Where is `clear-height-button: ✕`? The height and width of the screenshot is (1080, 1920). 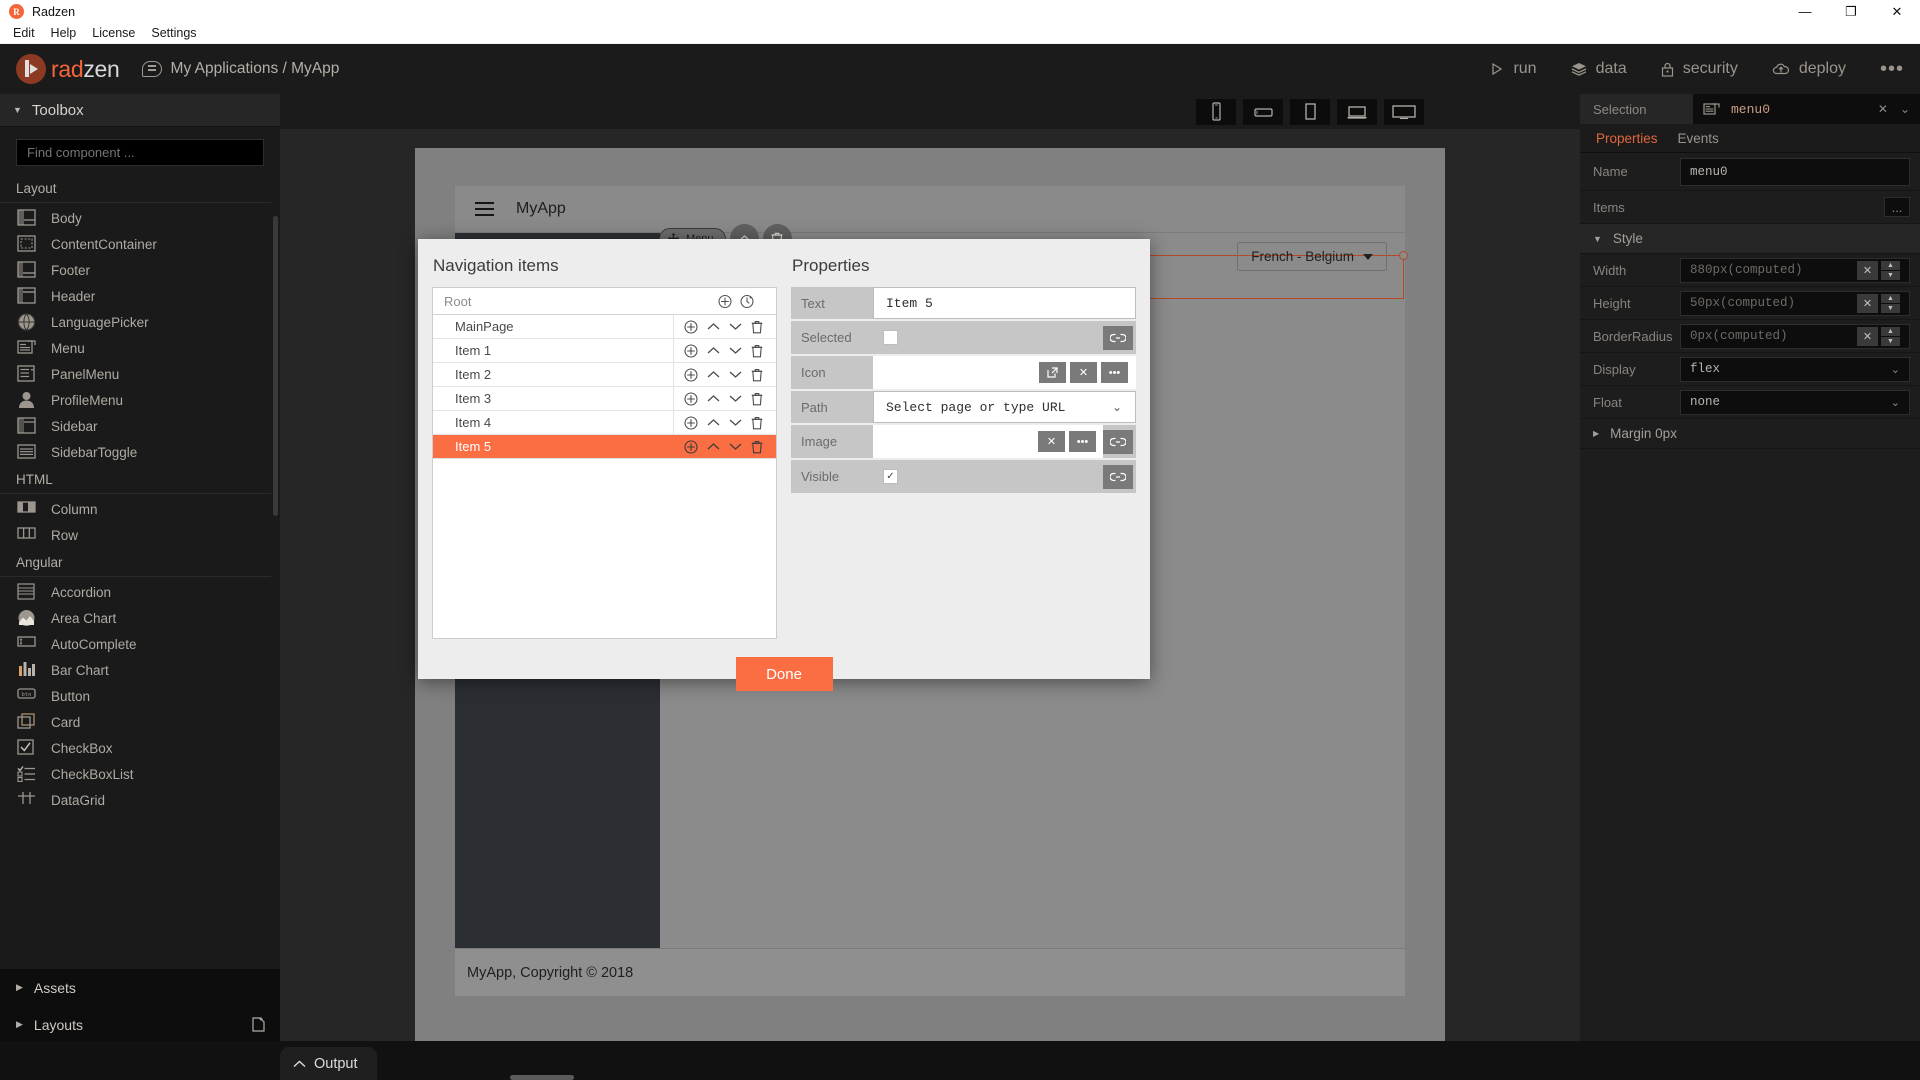 clear-height-button: ✕ is located at coordinates (1867, 303).